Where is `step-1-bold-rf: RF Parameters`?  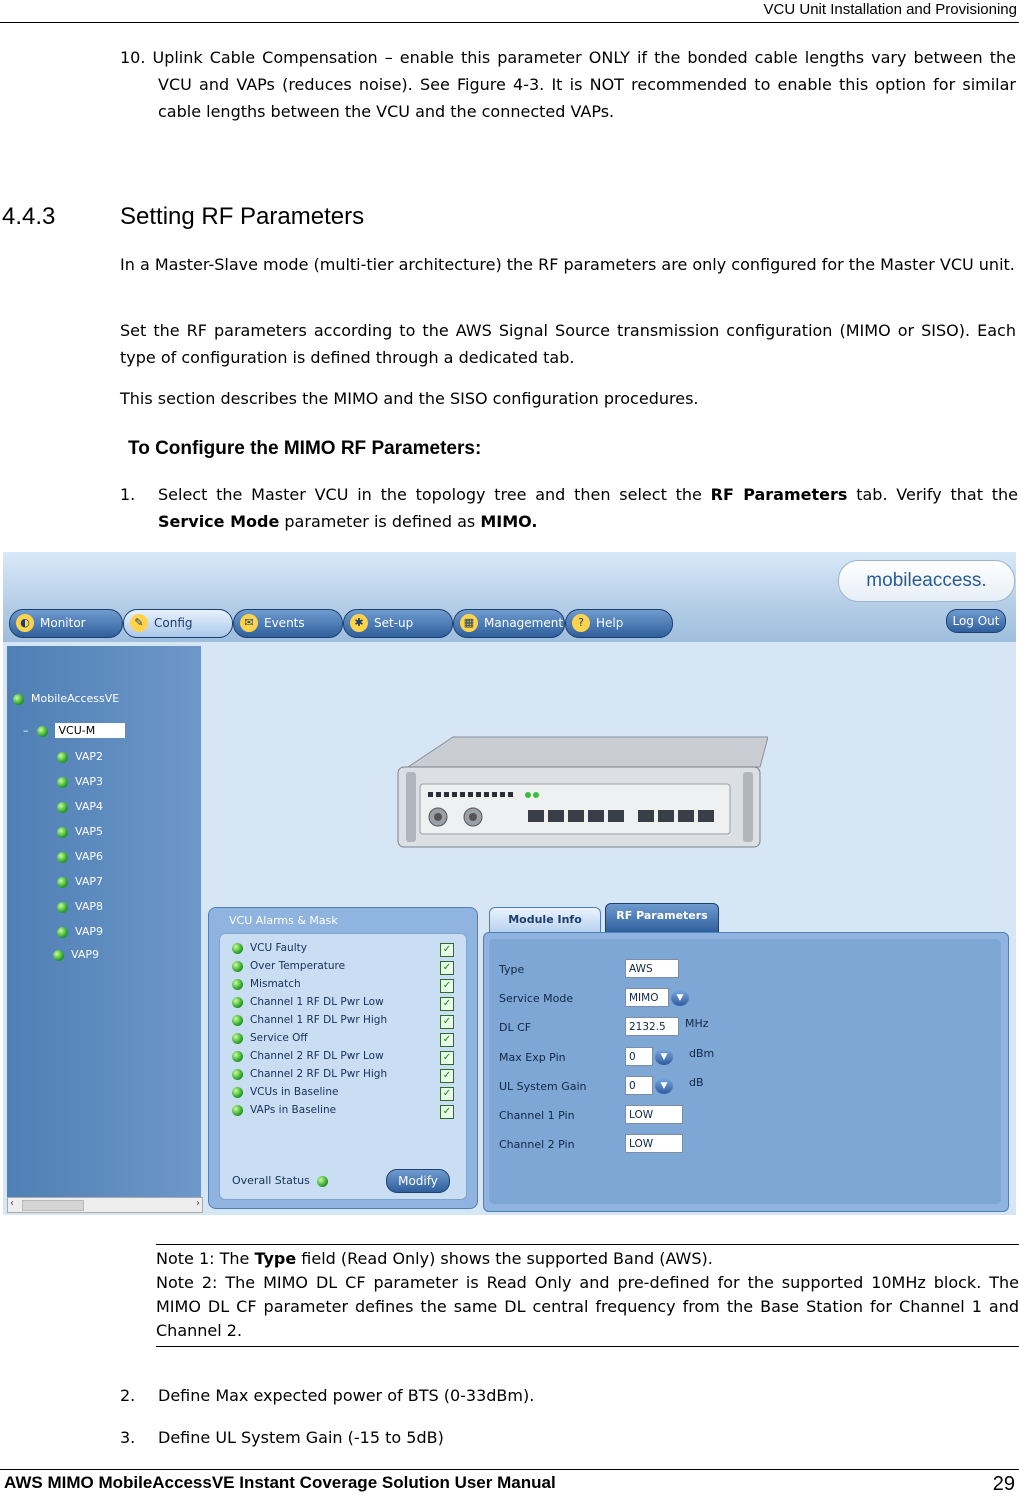
step-1-bold-rf: RF Parameters is located at coordinates (779, 494).